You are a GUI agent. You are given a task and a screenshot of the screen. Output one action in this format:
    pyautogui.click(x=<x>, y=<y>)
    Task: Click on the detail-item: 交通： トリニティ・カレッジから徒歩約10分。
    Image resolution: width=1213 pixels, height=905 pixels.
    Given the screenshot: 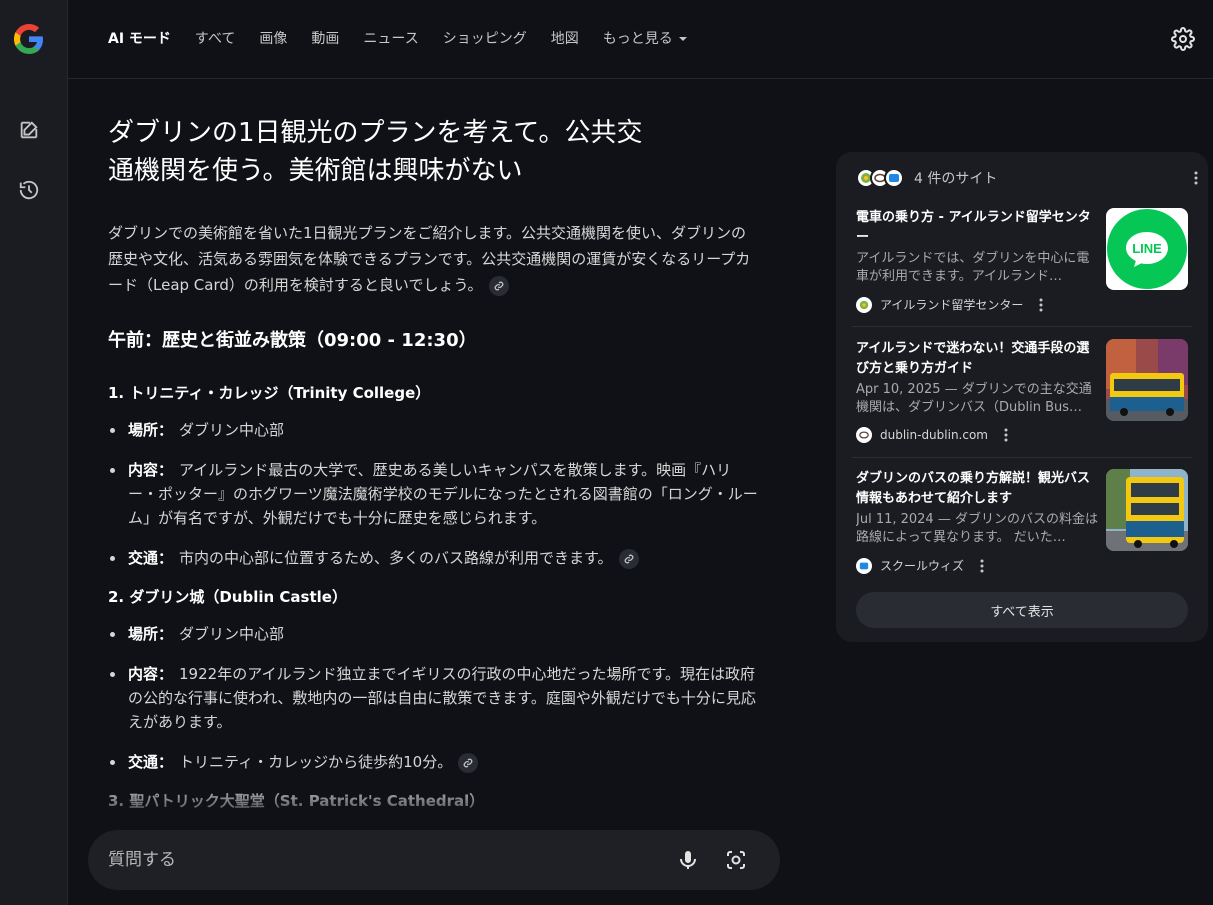 What is the action you would take?
    pyautogui.click(x=433, y=762)
    